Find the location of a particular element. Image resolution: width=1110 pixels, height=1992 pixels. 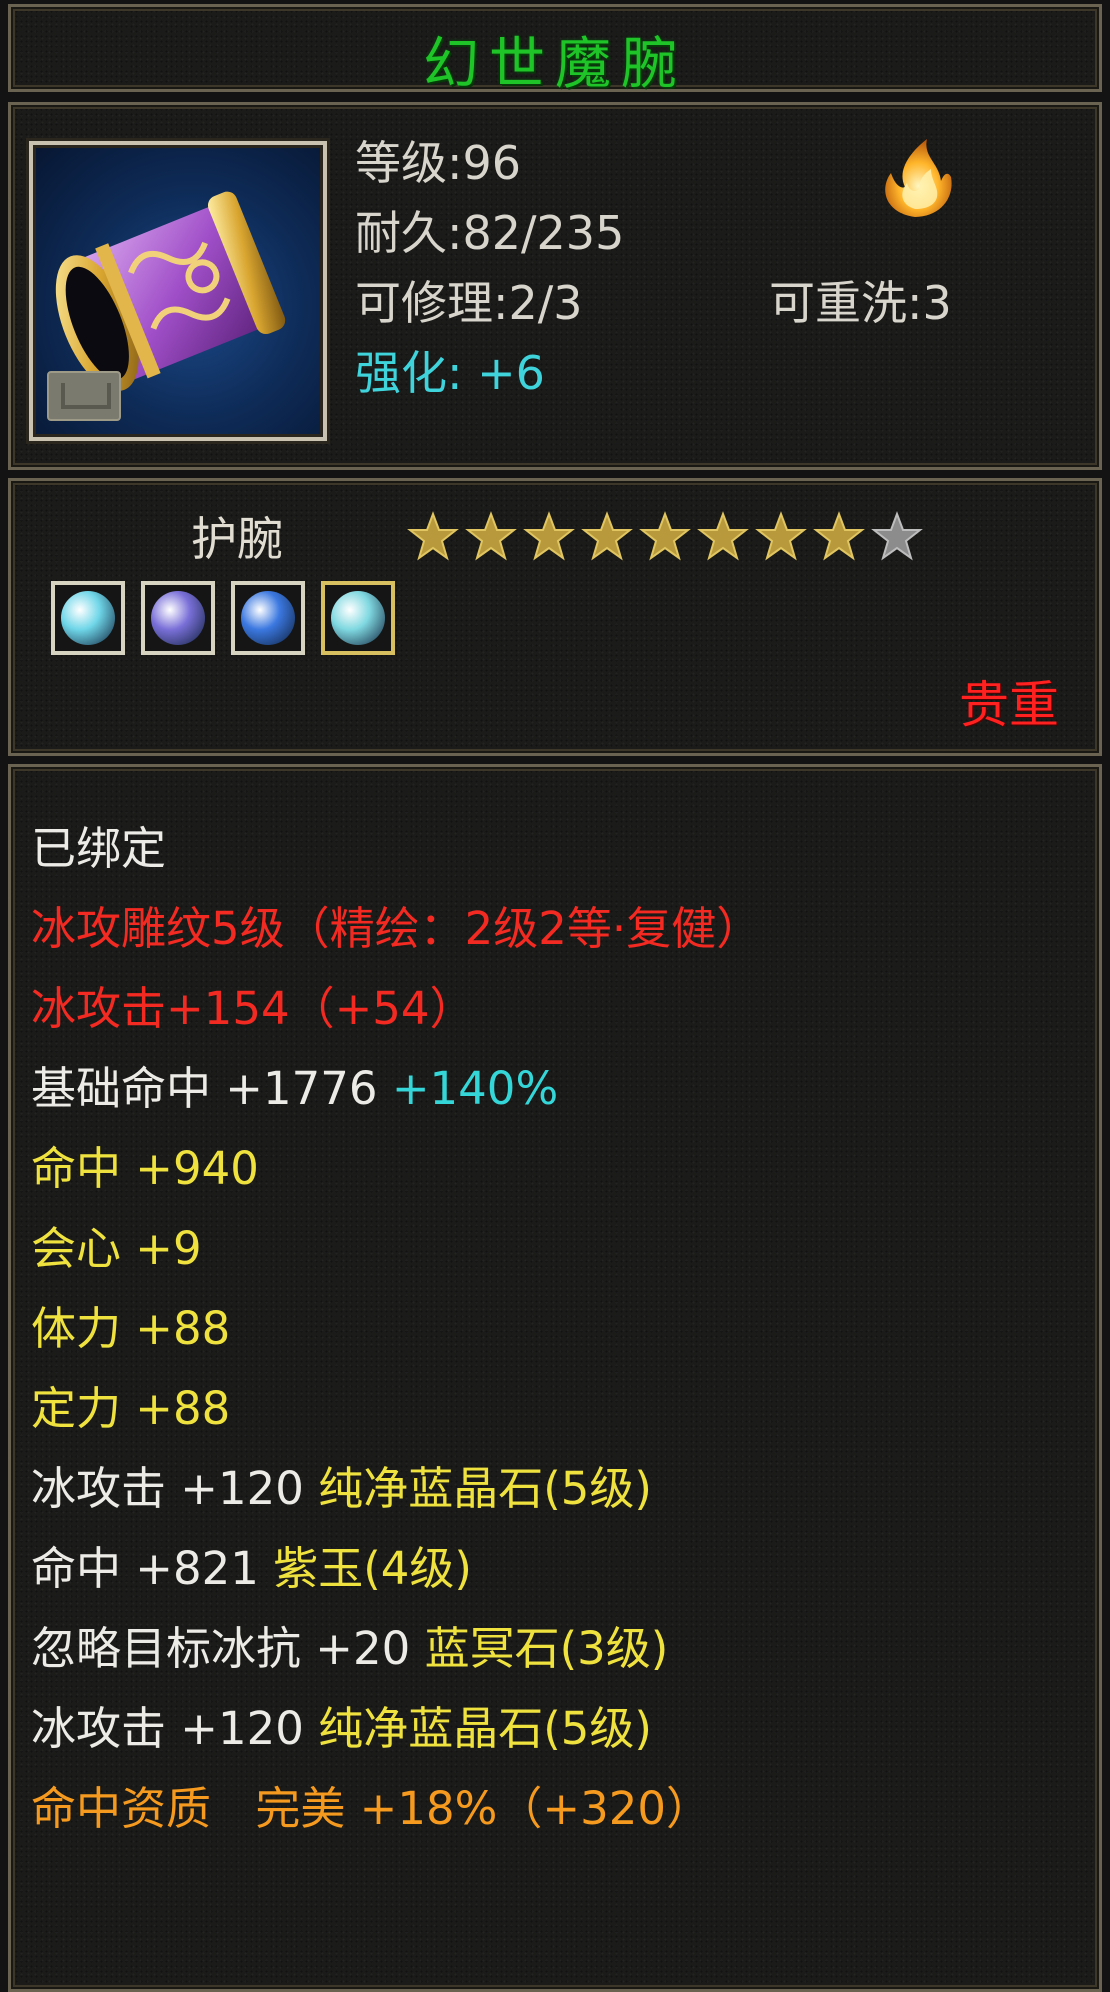

gem-stat-3: 忽略目标冰抗 +20 is located at coordinates (221, 1648).